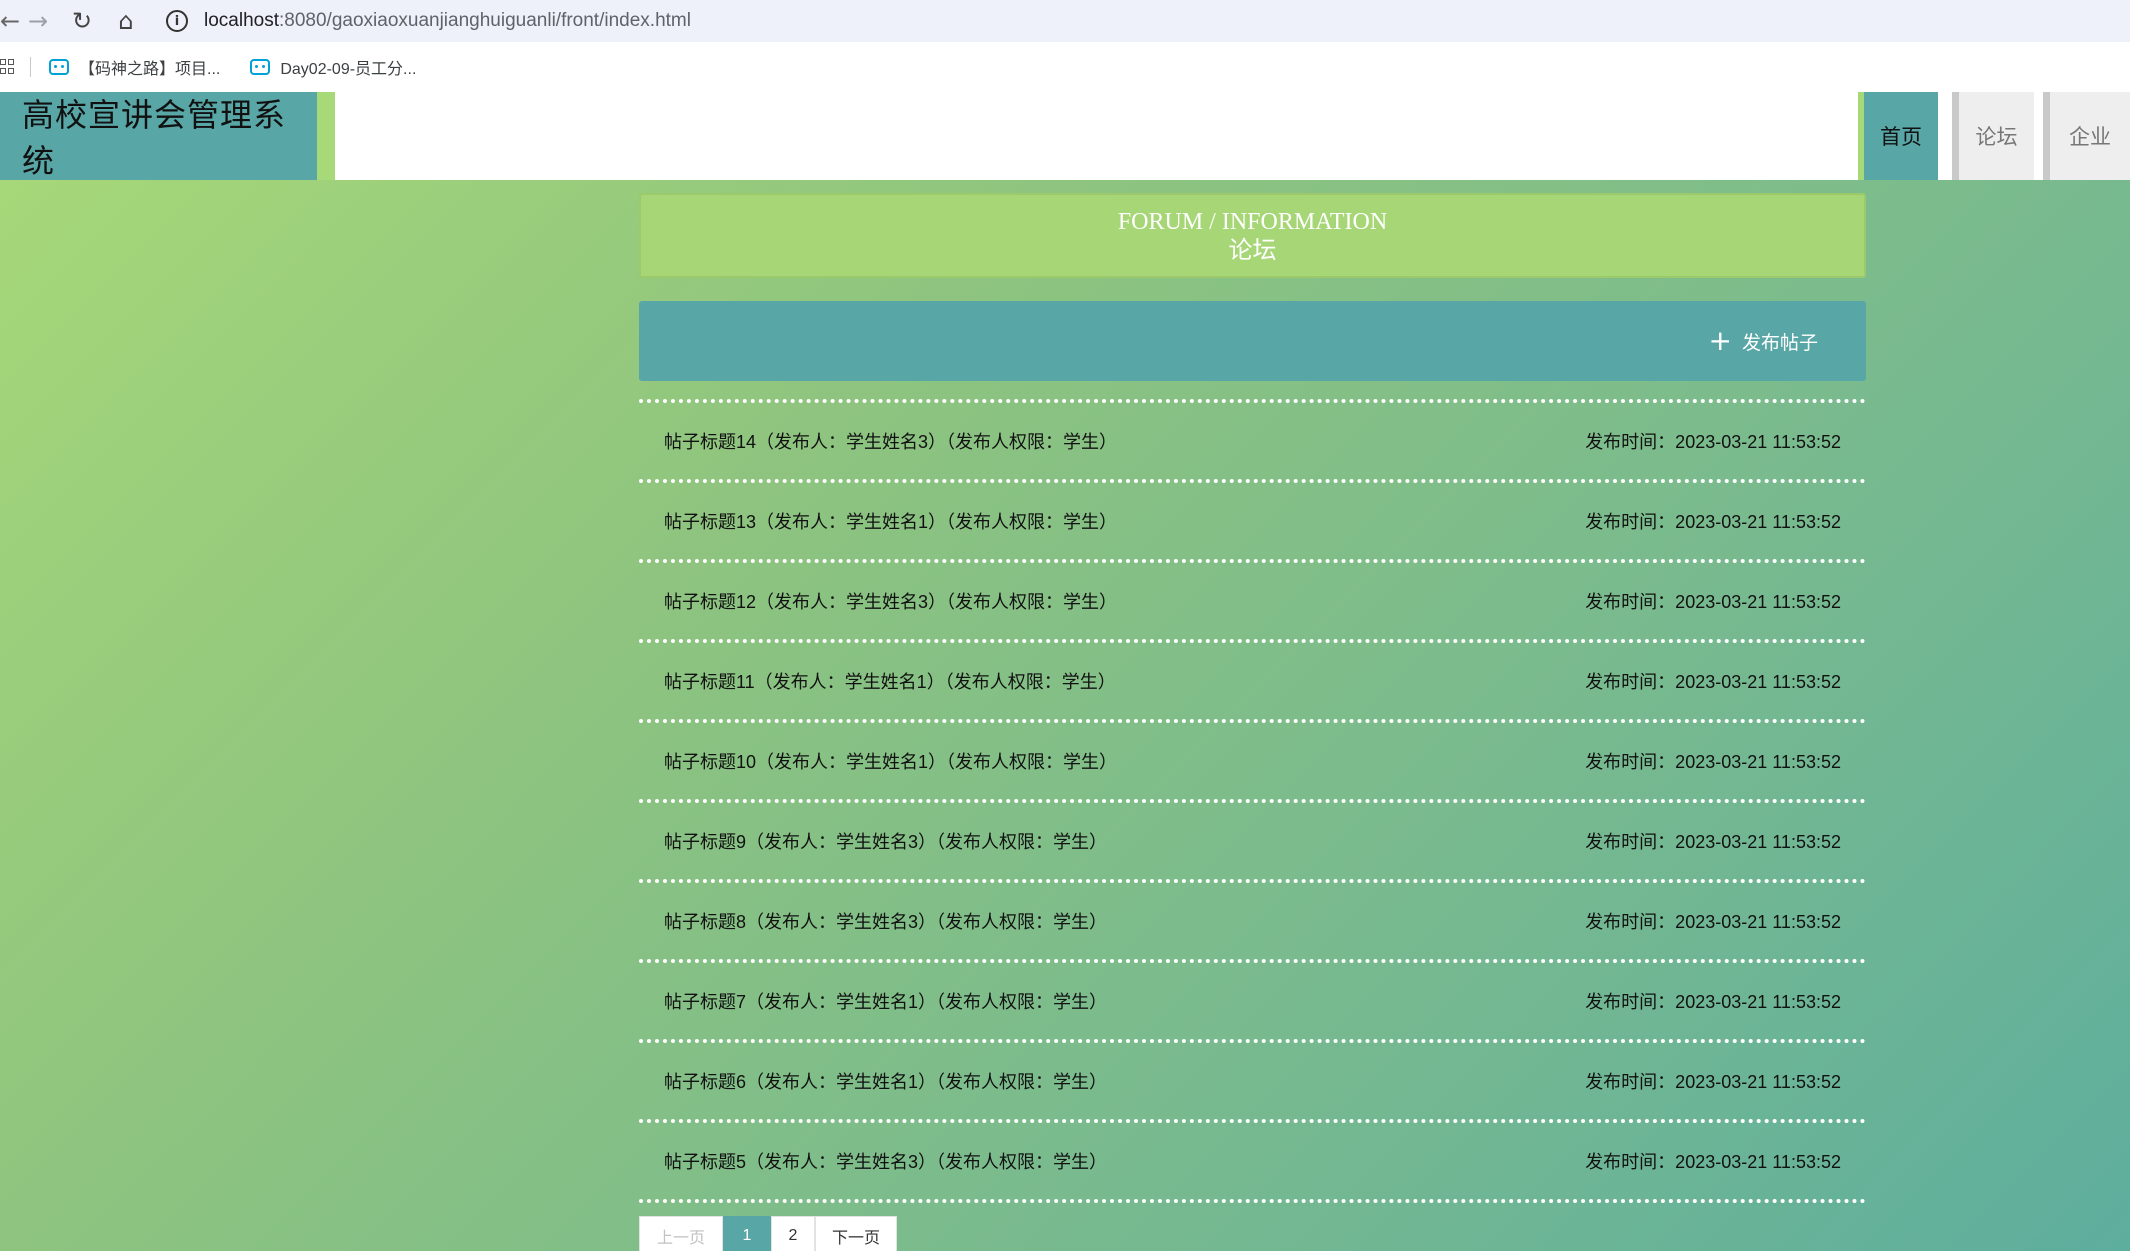  I want to click on home-icon: ⌂, so click(126, 21).